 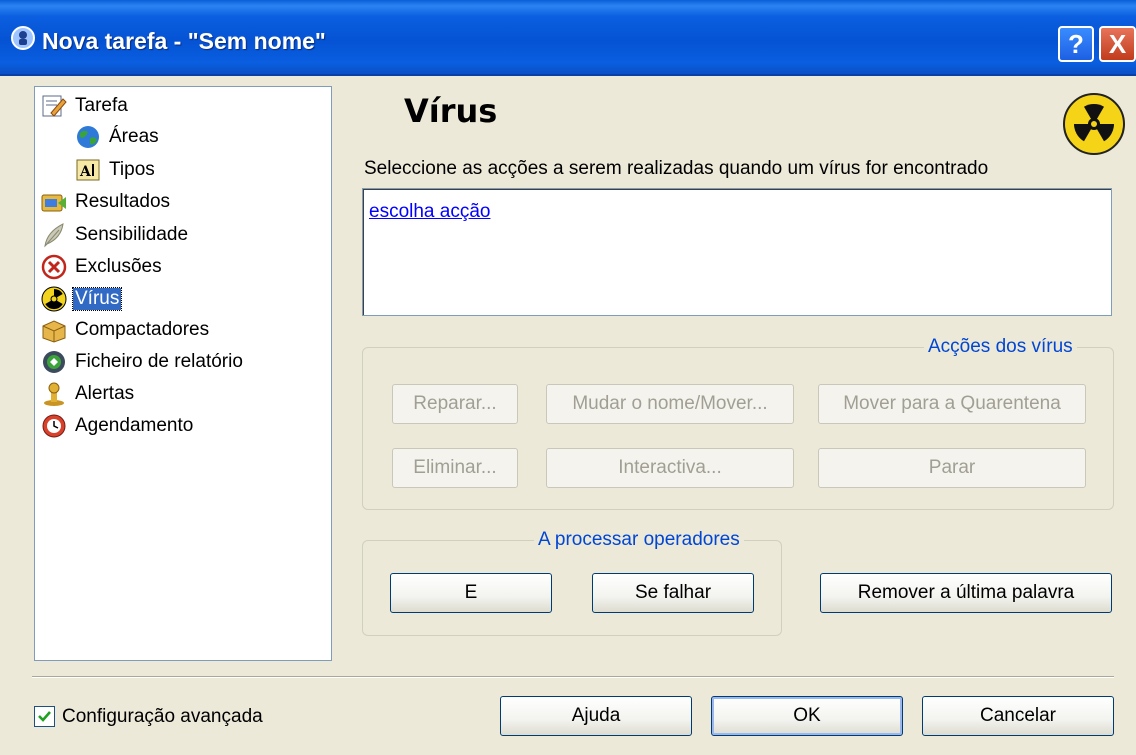 What do you see at coordinates (451, 111) in the screenshot?
I see `page-title: Vírus` at bounding box center [451, 111].